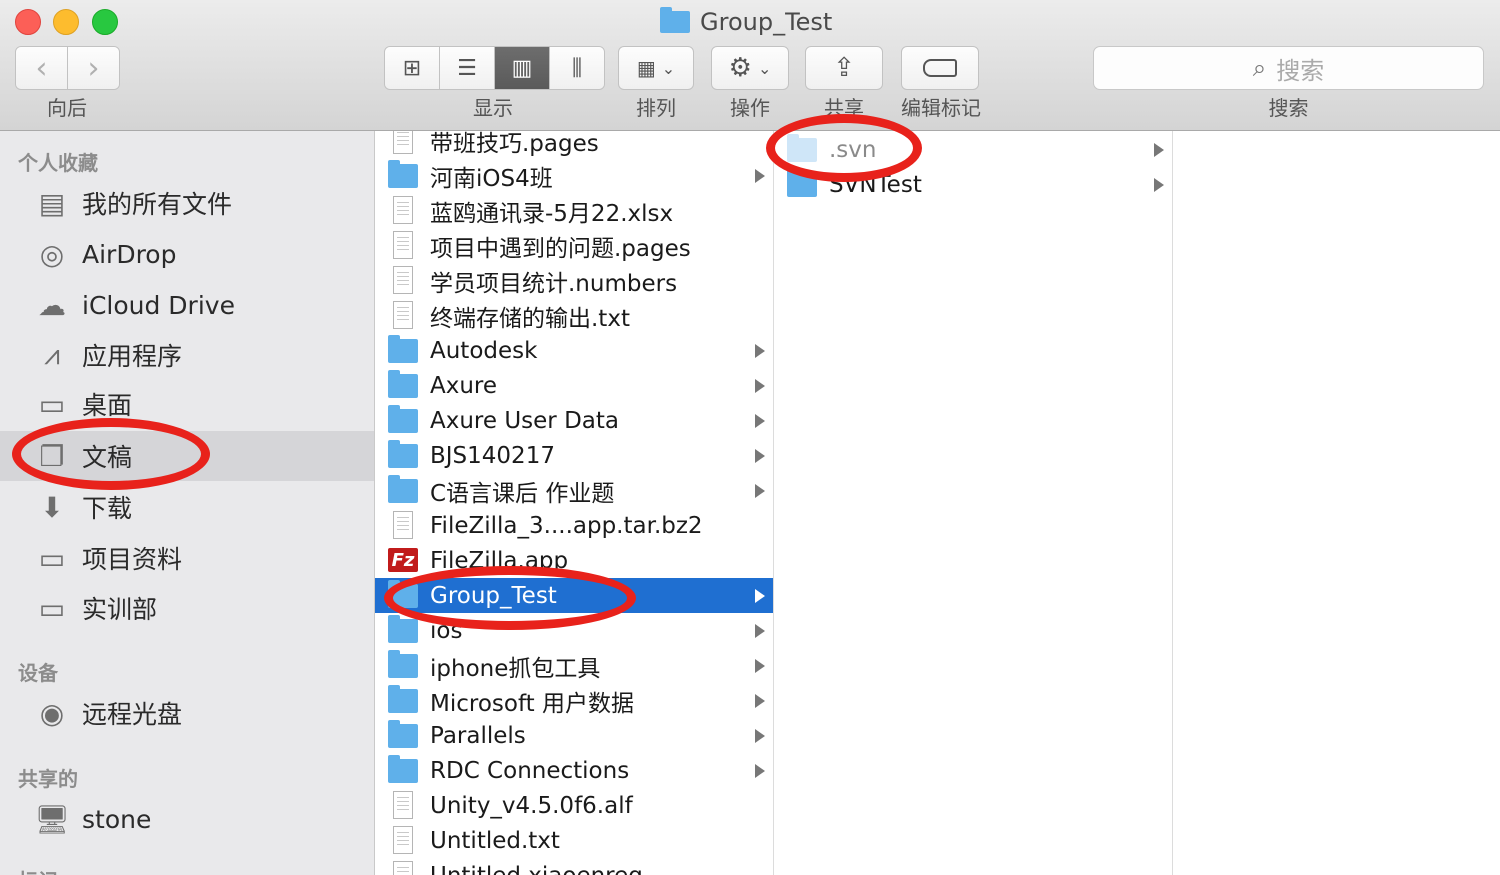 The height and width of the screenshot is (875, 1500). Describe the element at coordinates (574, 560) in the screenshot. I see `file-row: Fz FileZilla.app` at that location.